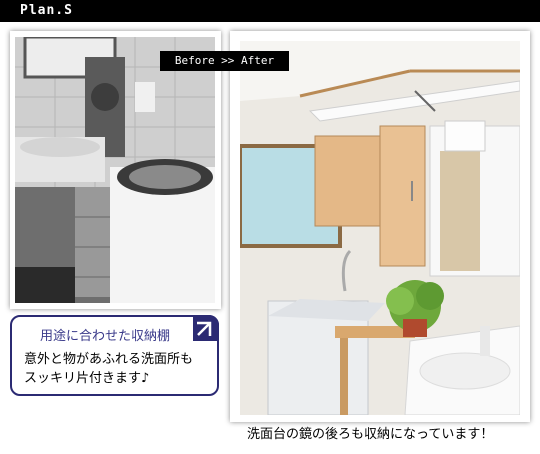 Image resolution: width=540 pixels, height=454 pixels. Describe the element at coordinates (119, 369) in the screenshot. I see `bubble-text: 意外と物があふれる洗面所も スッキリ片付きます♪` at that location.